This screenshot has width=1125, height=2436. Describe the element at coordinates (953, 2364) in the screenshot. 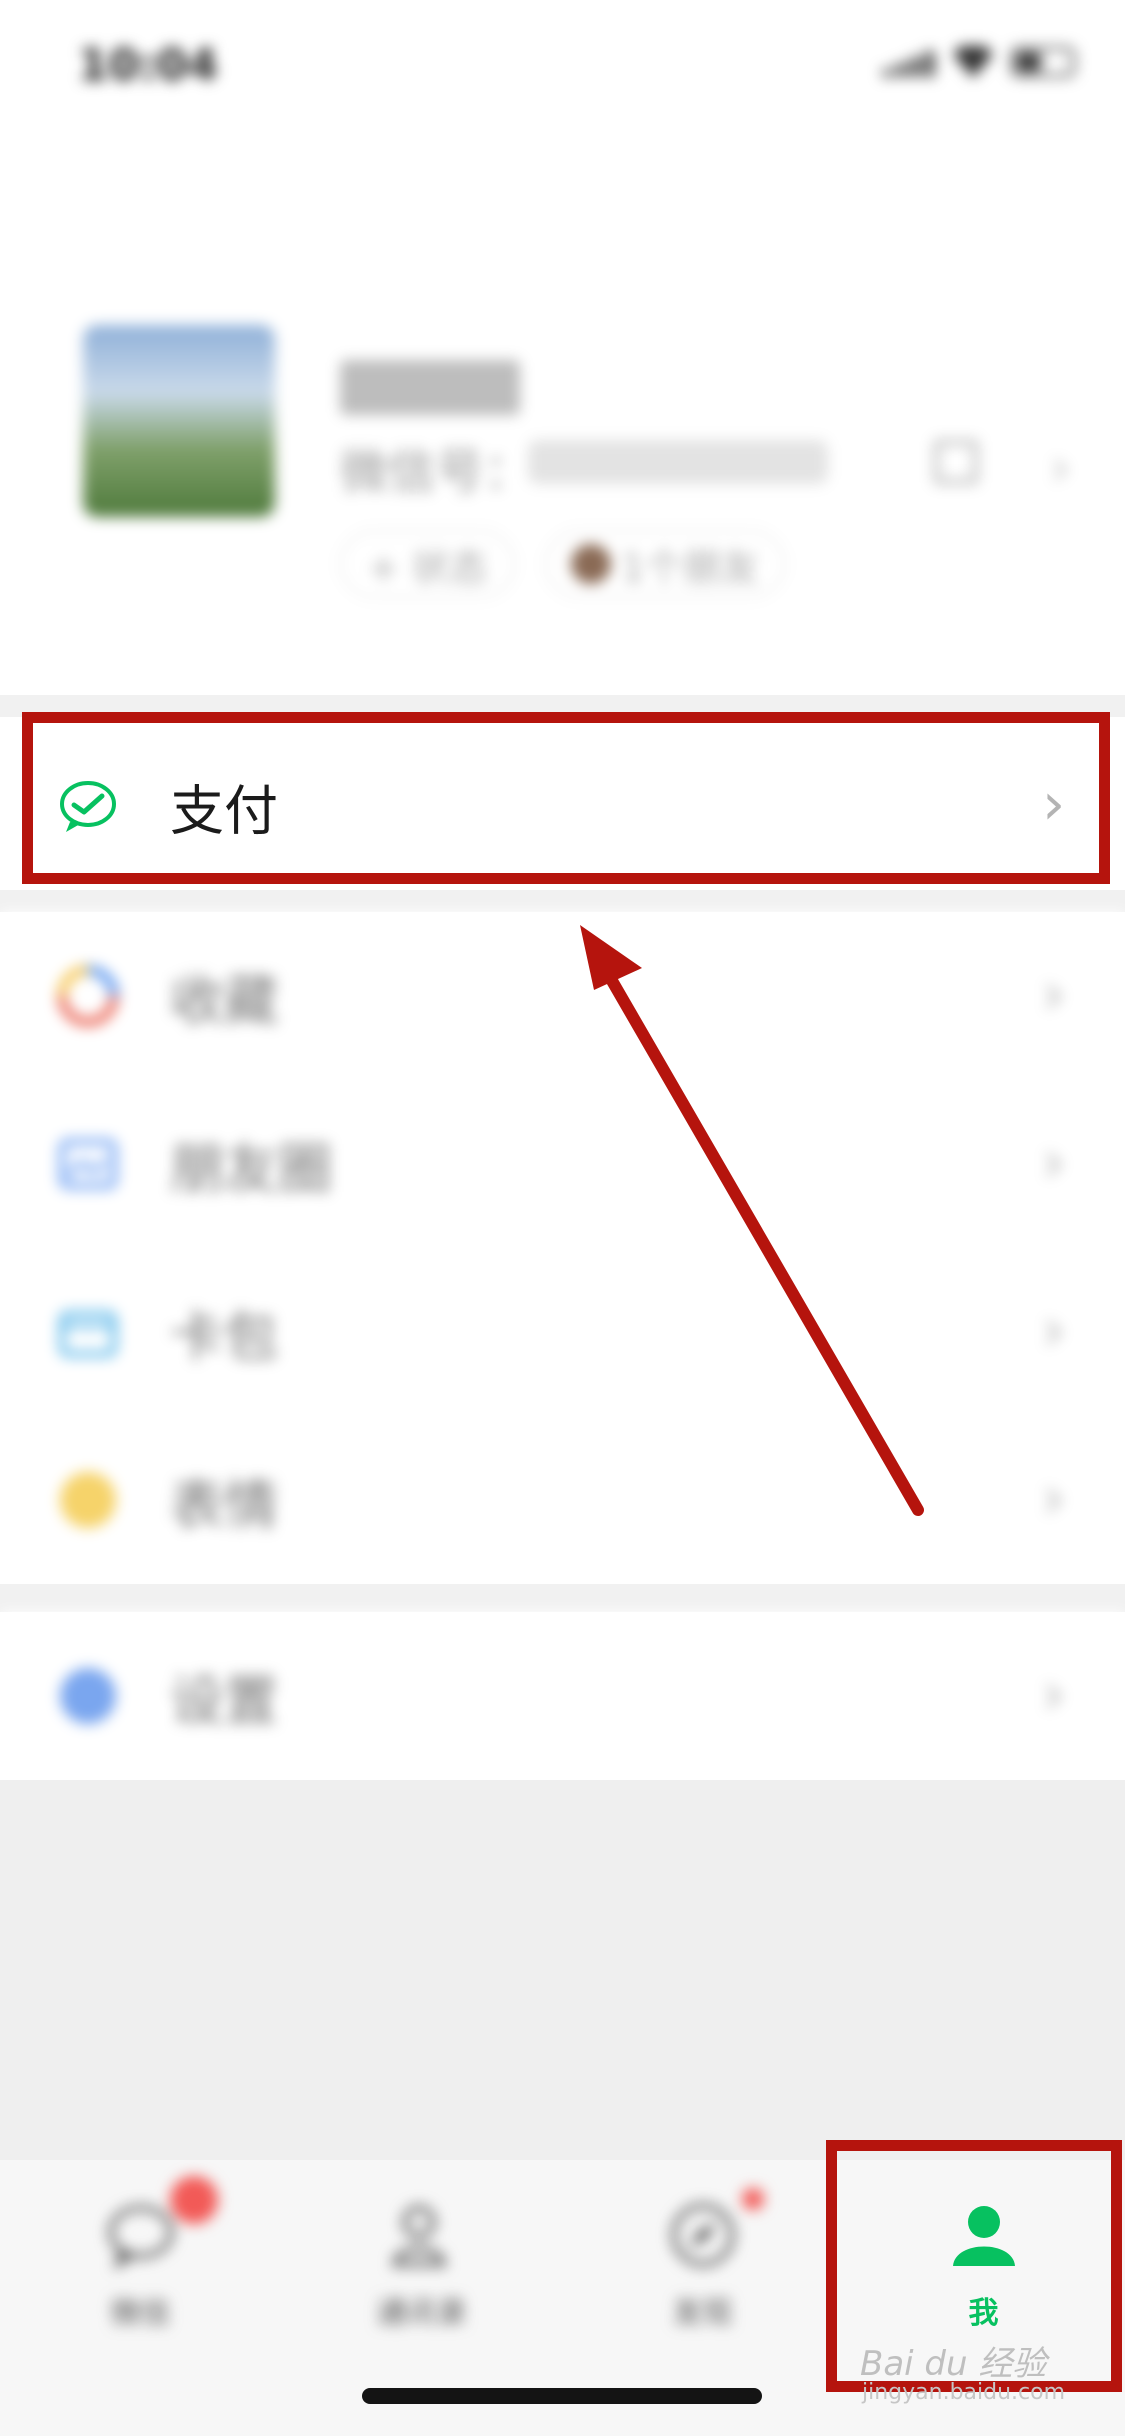

I see `watermark-logo: Bai du 经验` at that location.